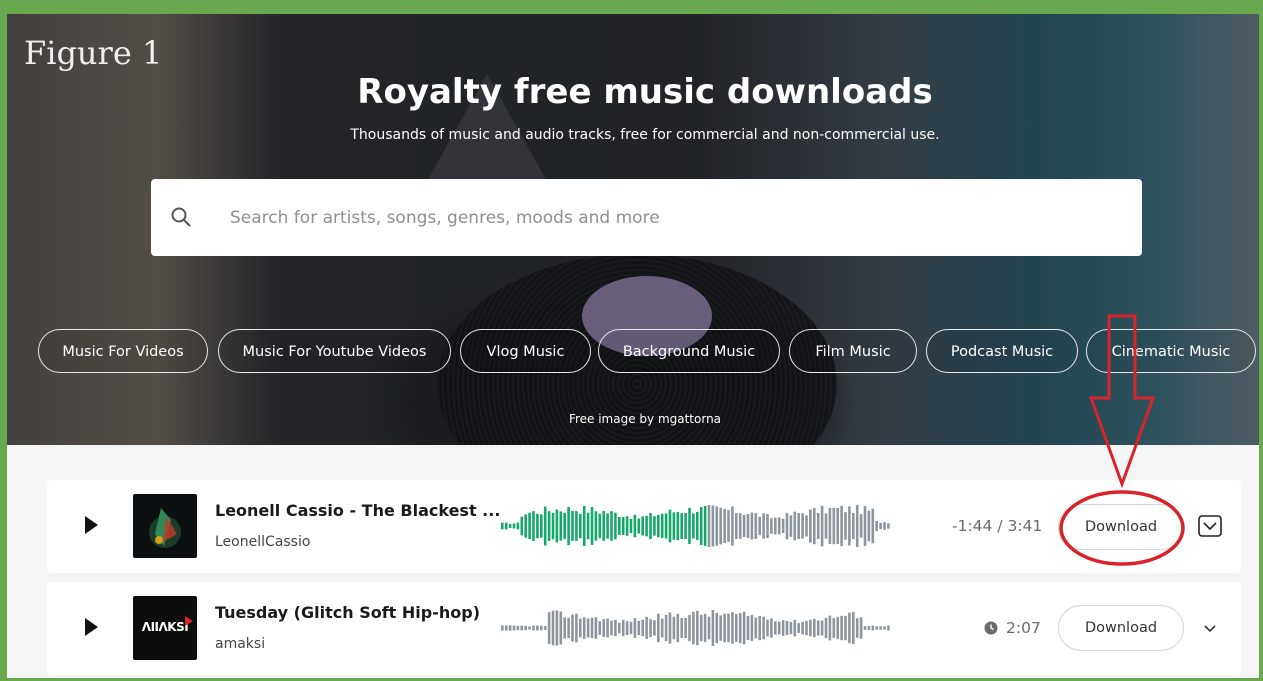 Image resolution: width=1263 pixels, height=681 pixels. What do you see at coordinates (853, 351) in the screenshot?
I see `category-pill-film-music: Film Music` at bounding box center [853, 351].